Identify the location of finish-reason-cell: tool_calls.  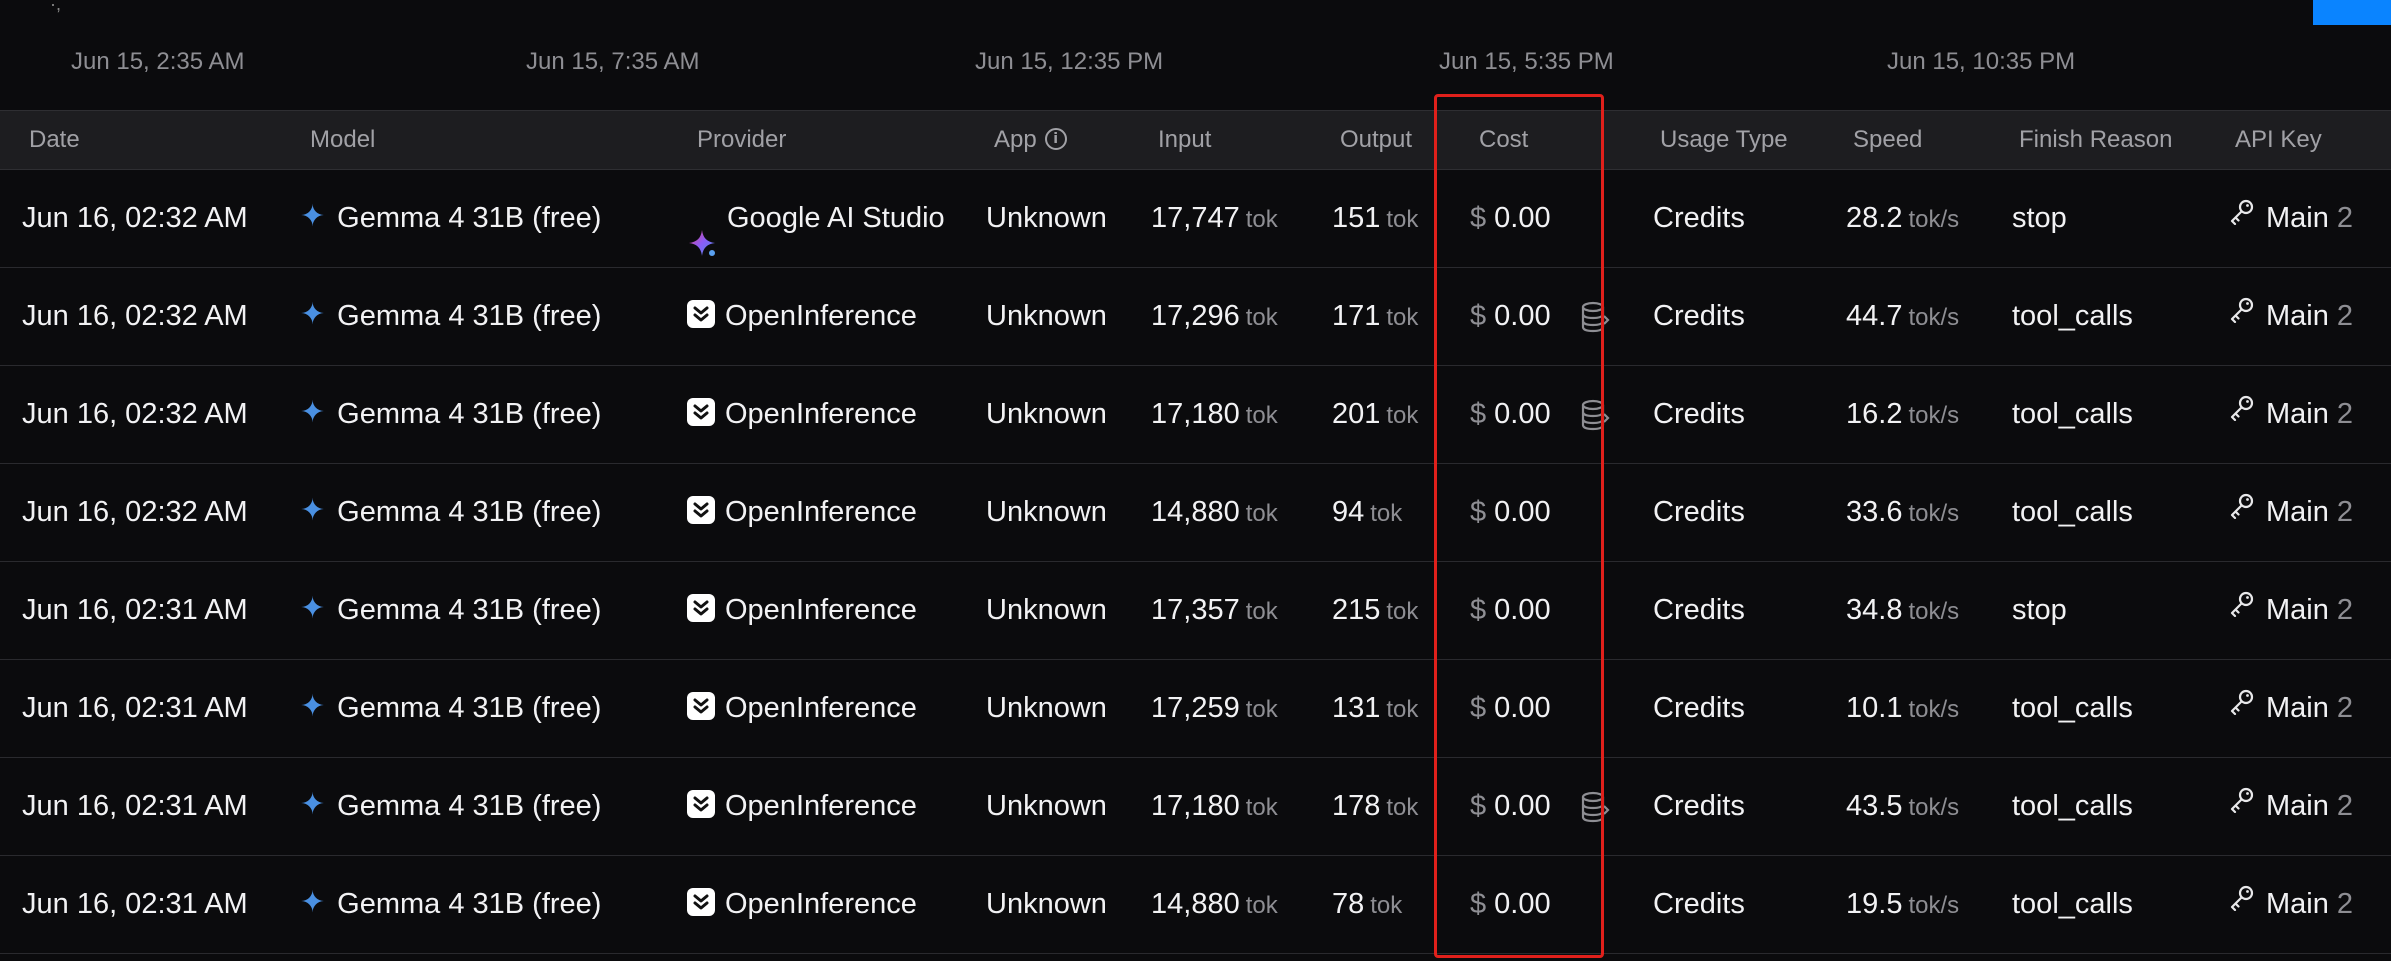
(2072, 806).